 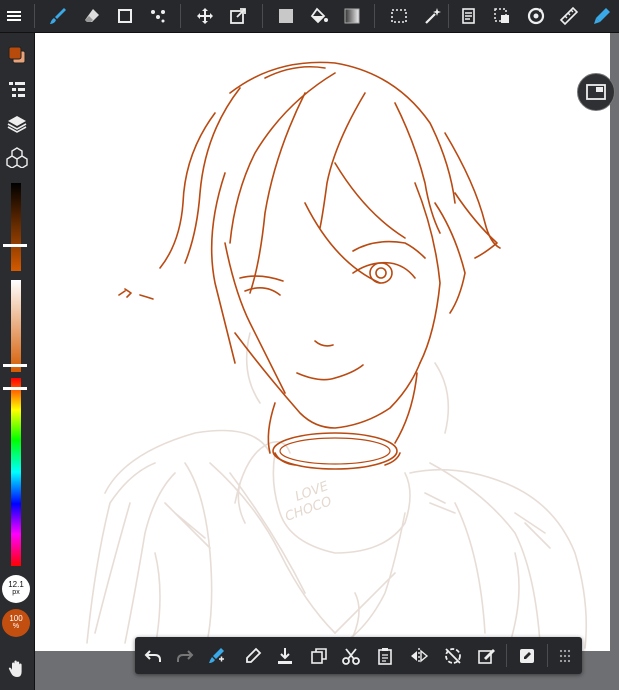 I want to click on magic-wand-icon, so click(x=433, y=16).